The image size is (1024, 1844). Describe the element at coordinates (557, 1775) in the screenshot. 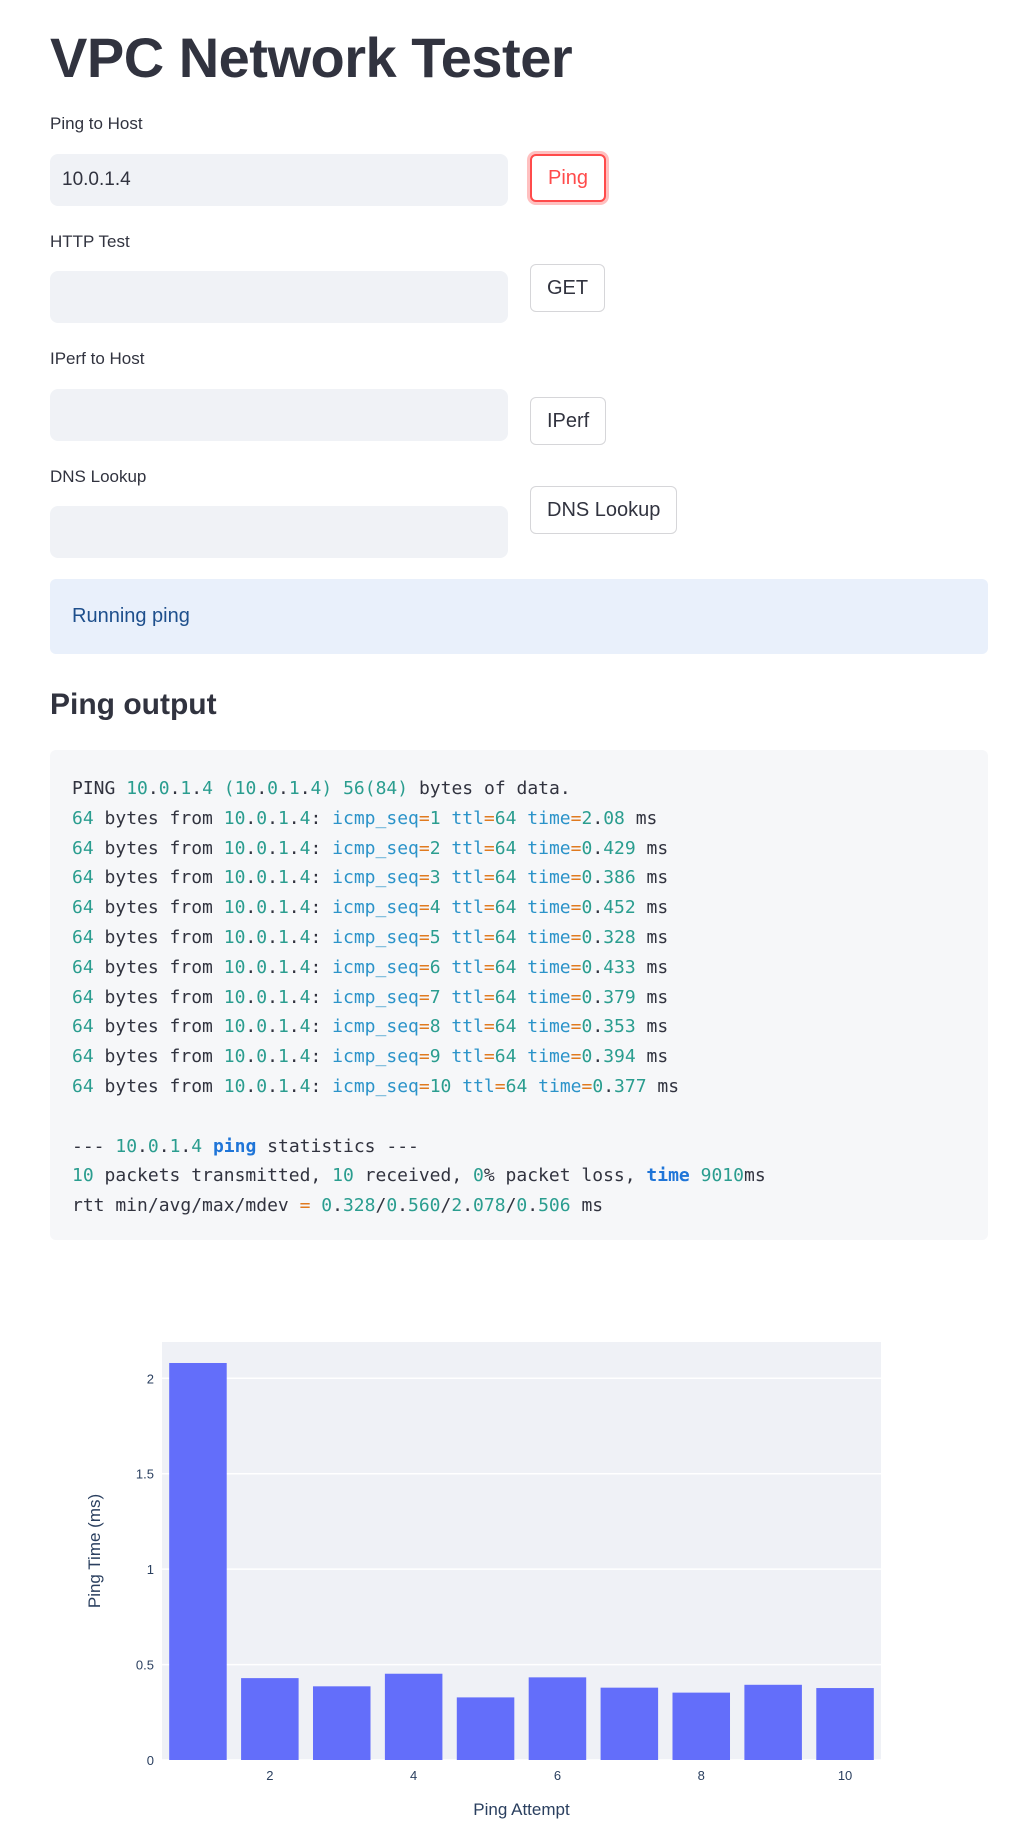

I see `x-tick-label: 6` at that location.